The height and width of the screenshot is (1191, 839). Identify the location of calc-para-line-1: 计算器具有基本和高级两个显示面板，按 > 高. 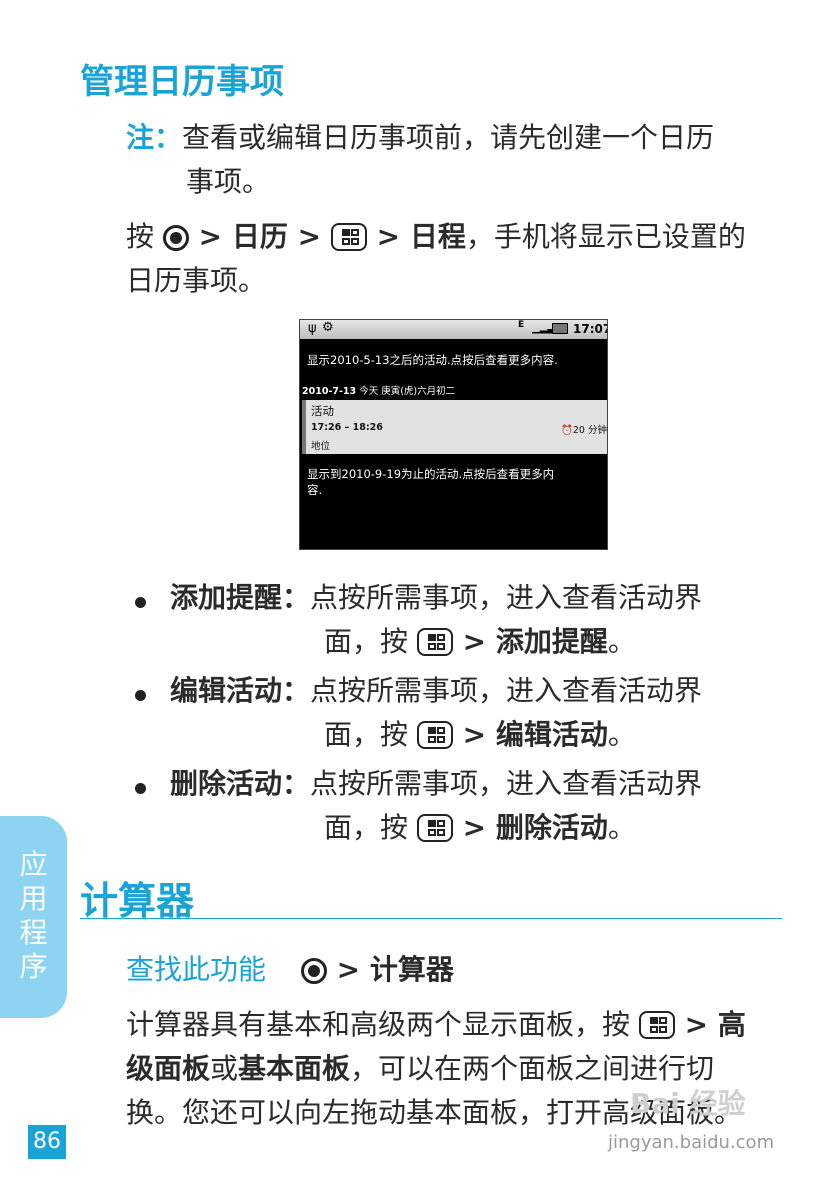
(436, 1025).